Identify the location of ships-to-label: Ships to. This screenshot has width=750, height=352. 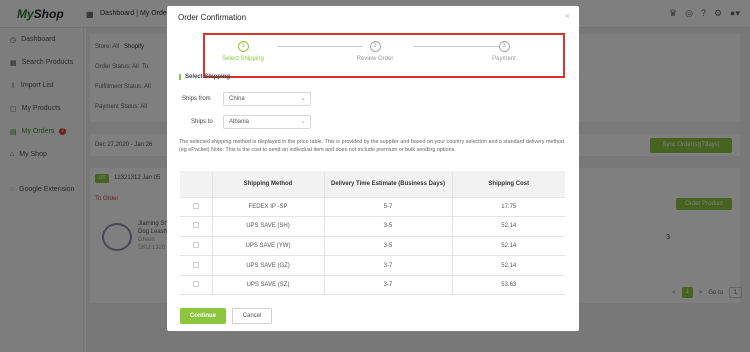
(202, 122).